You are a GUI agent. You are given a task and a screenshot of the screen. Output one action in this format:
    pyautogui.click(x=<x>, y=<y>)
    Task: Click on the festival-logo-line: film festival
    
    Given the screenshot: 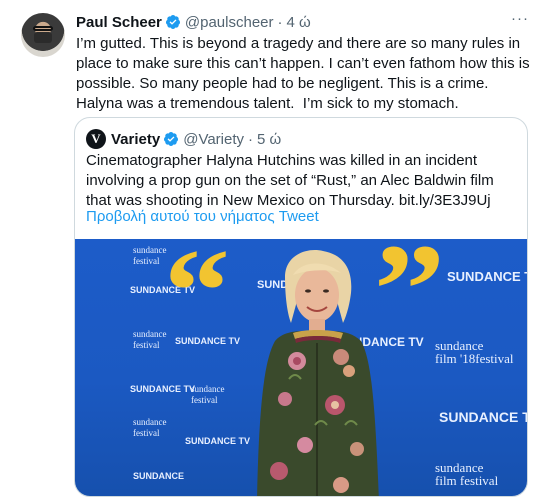 What is the action you would take?
    pyautogui.click(x=466, y=480)
    